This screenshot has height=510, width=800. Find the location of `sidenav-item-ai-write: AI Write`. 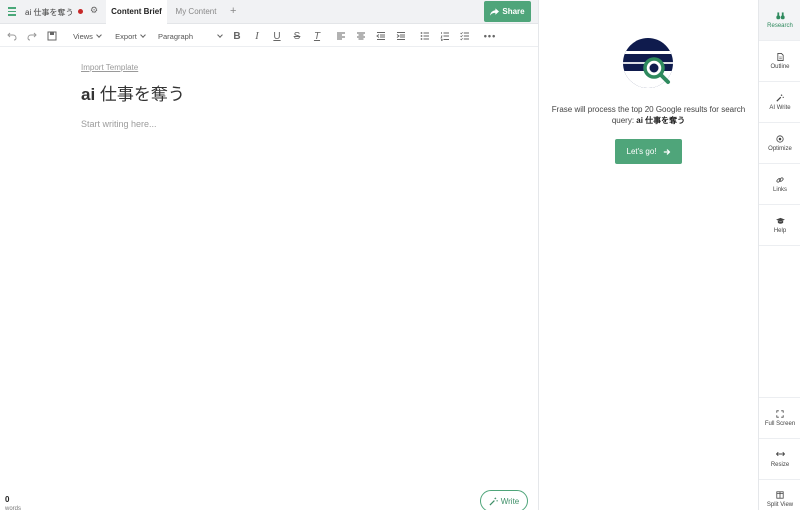

sidenav-item-ai-write: AI Write is located at coordinates (779, 102).